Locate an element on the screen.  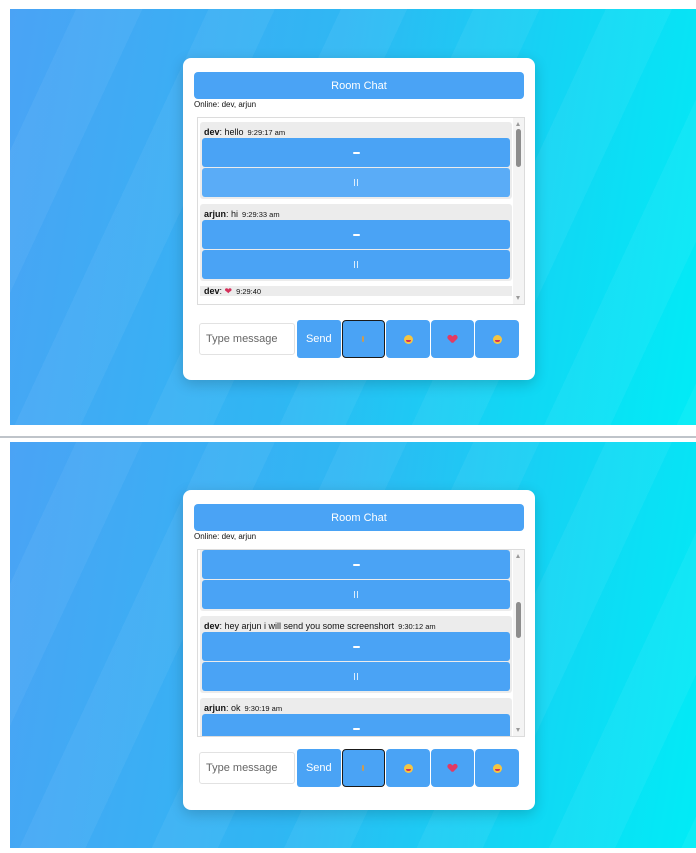
message-item is located at coordinates (356, 580).